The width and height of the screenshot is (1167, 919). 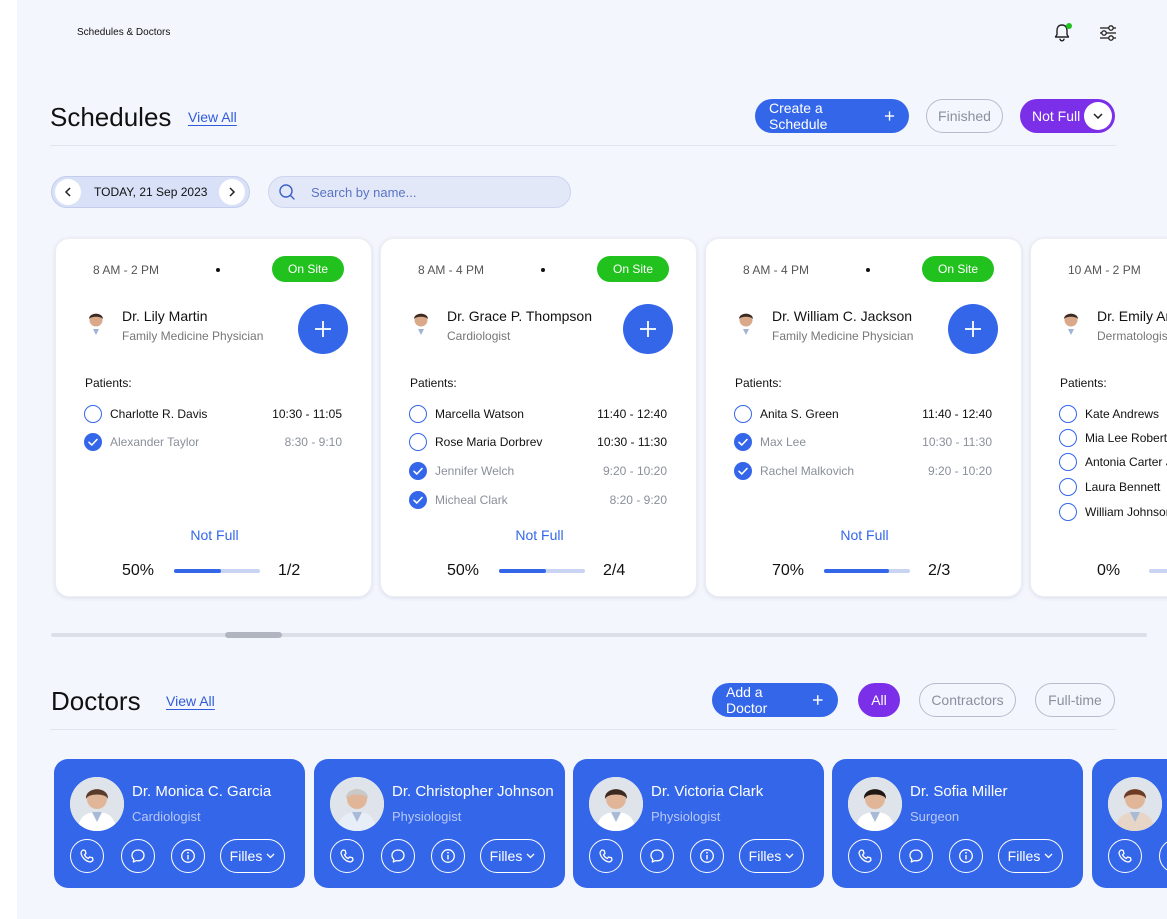 I want to click on patient-row: Mia Lee Roberts, so click(x=1113, y=438).